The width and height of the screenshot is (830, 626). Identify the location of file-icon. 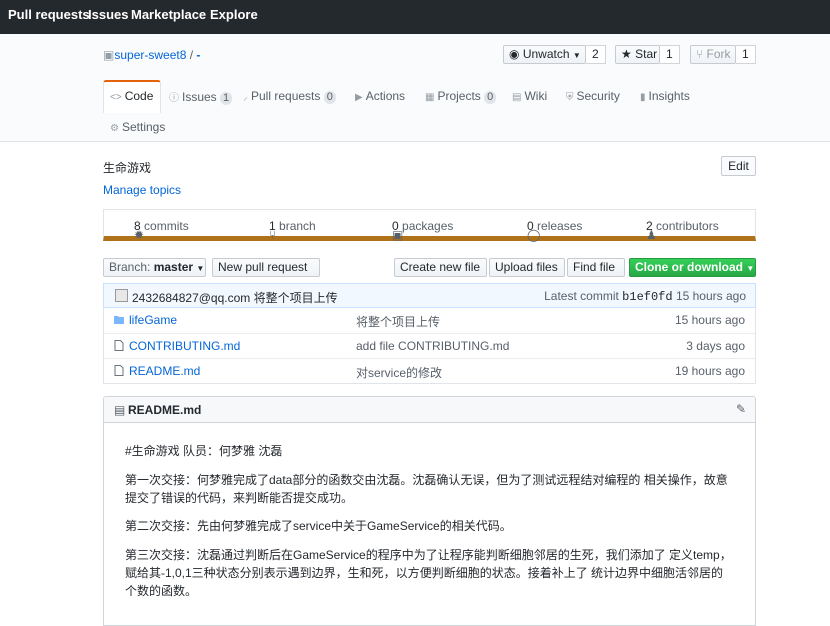
(119, 345).